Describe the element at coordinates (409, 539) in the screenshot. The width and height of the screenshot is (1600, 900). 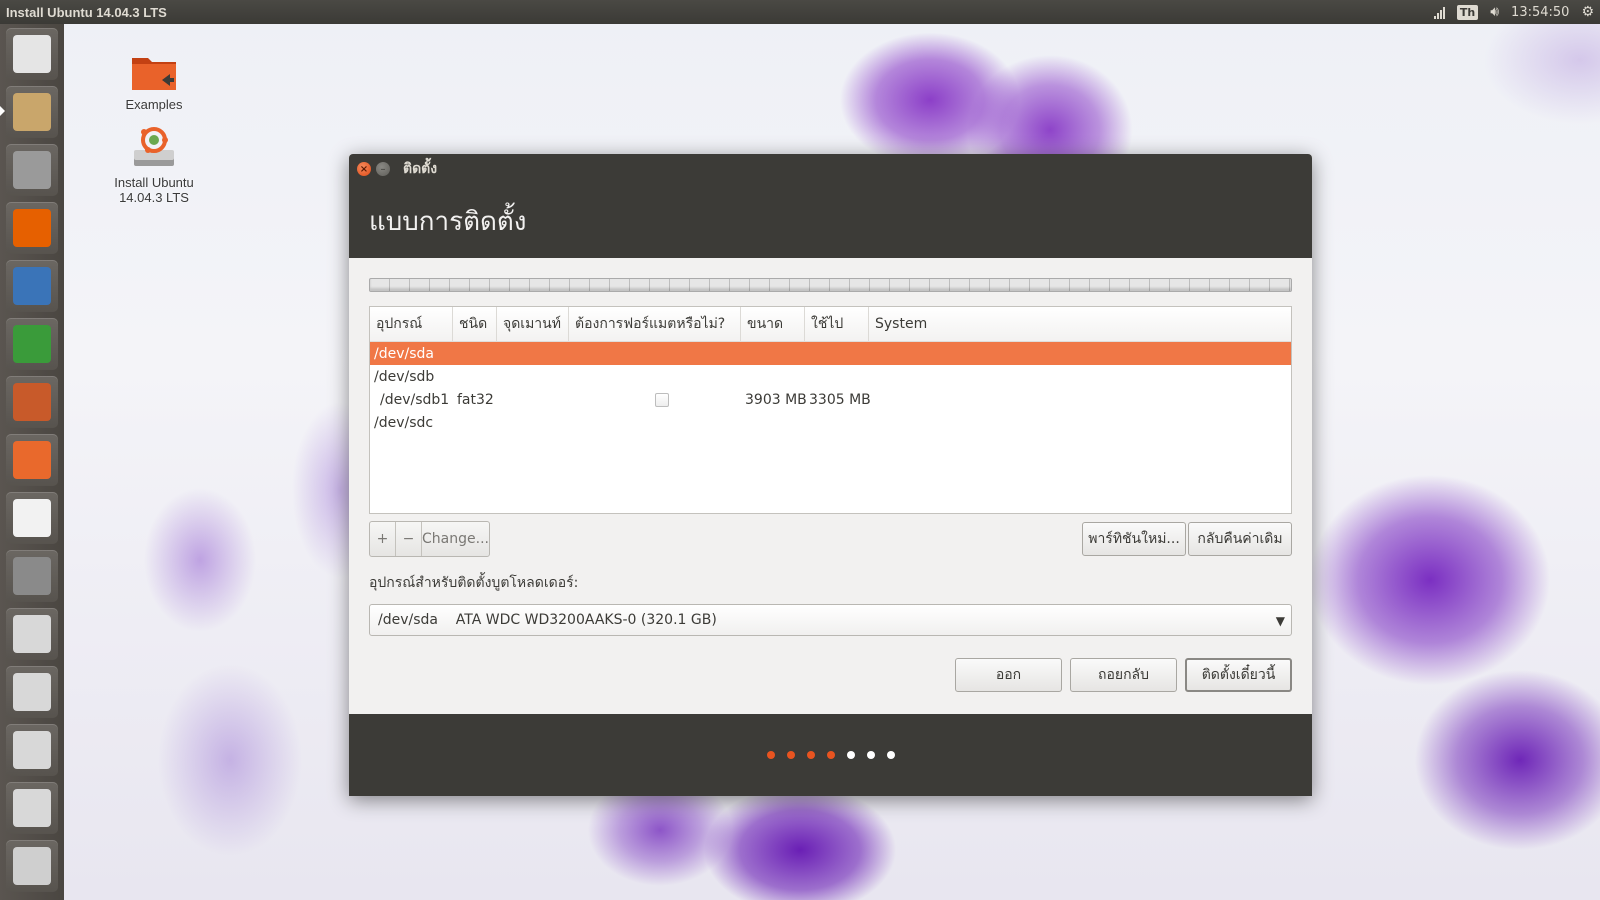
I see `remove-partition-button: −` at that location.